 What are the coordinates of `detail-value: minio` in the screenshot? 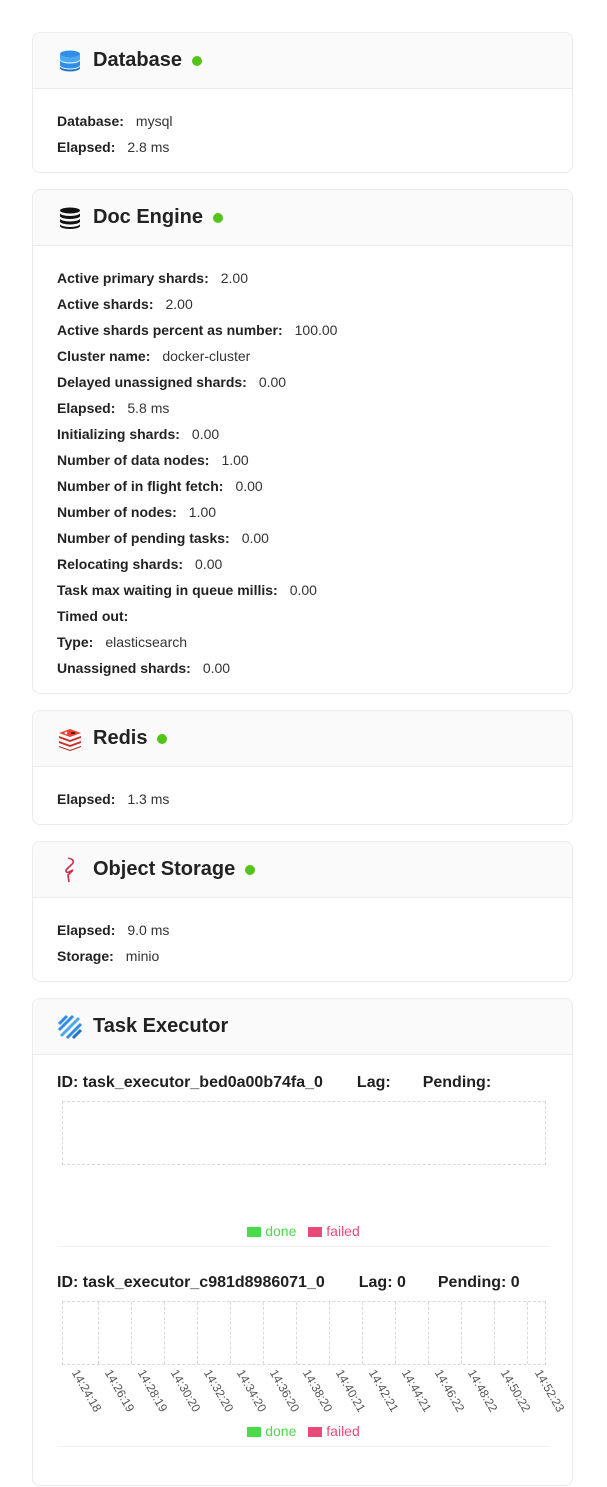 It's located at (142, 956).